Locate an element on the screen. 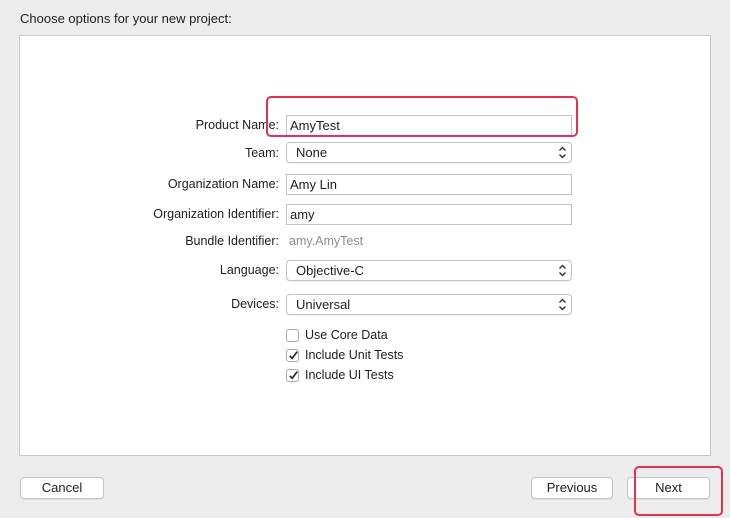 This screenshot has width=730, height=518. organization-name-field is located at coordinates (429, 184).